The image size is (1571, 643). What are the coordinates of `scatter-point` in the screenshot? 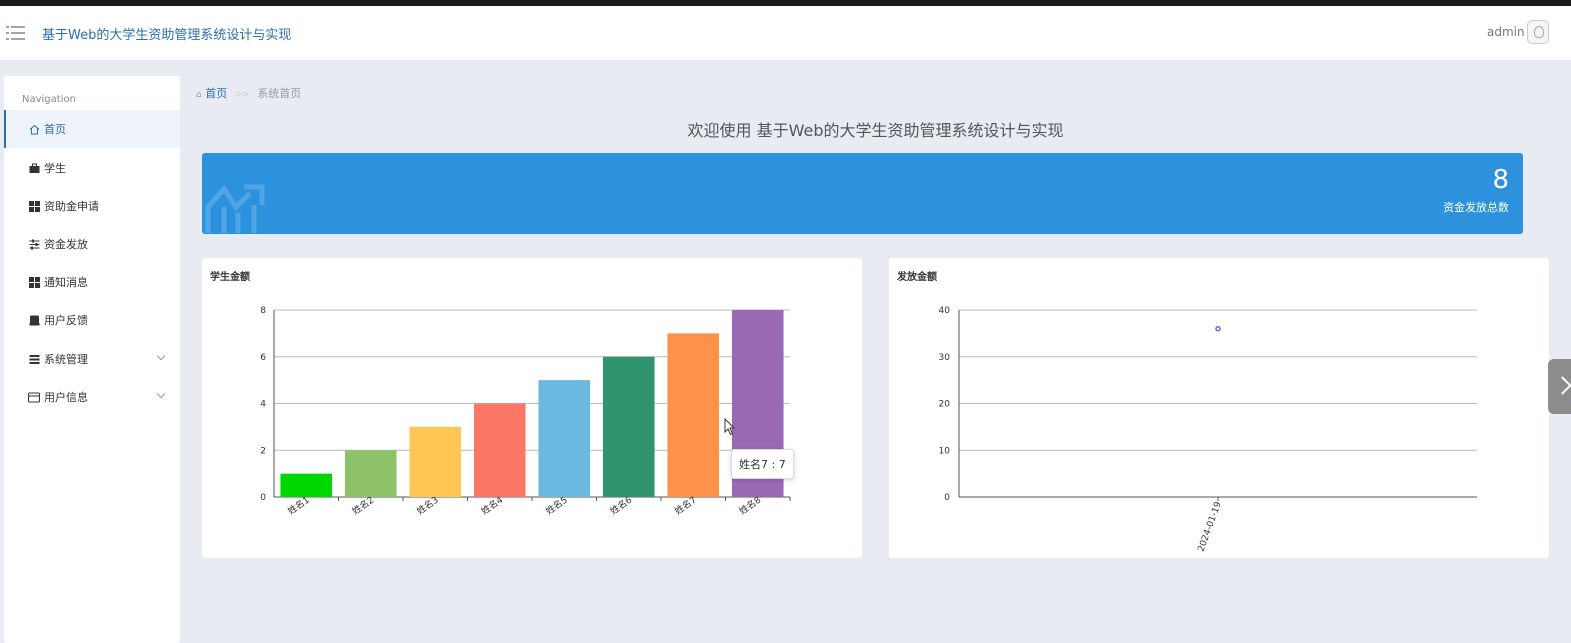 It's located at (1218, 328).